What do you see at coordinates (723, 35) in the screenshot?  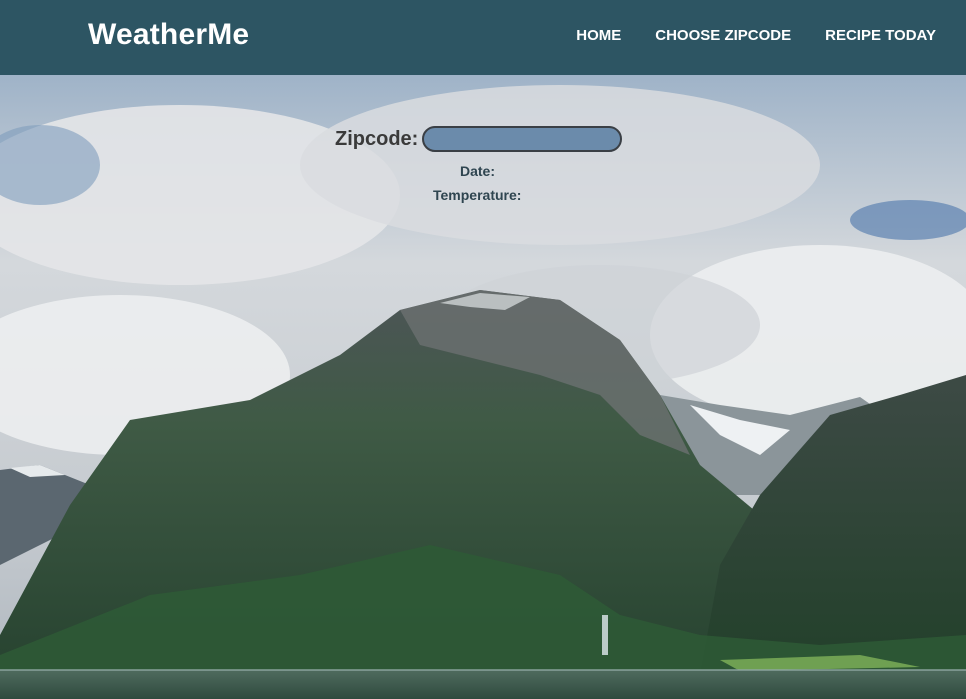 I see `nav-choose-zipcode-link: CHOOSE ZIPCODE` at bounding box center [723, 35].